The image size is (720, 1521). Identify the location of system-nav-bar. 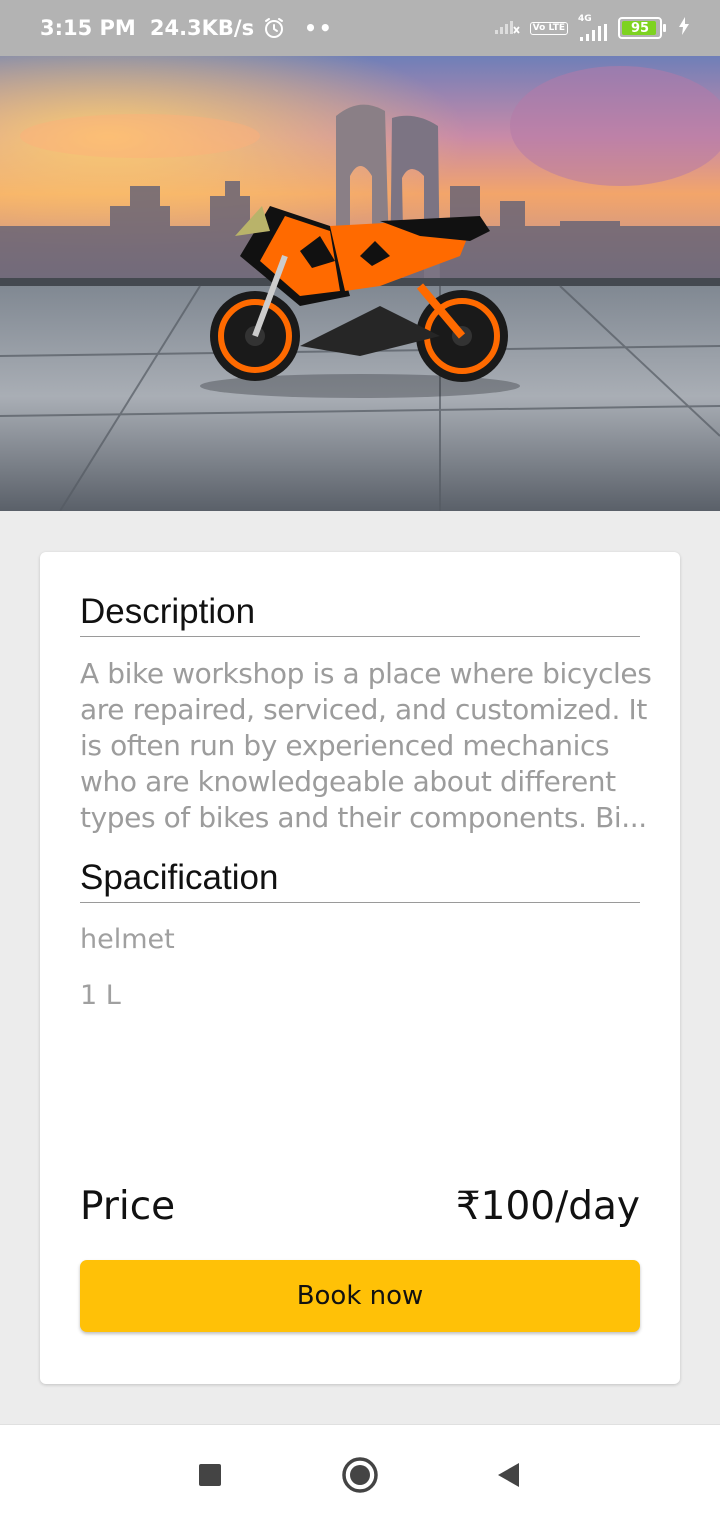
(360, 1472).